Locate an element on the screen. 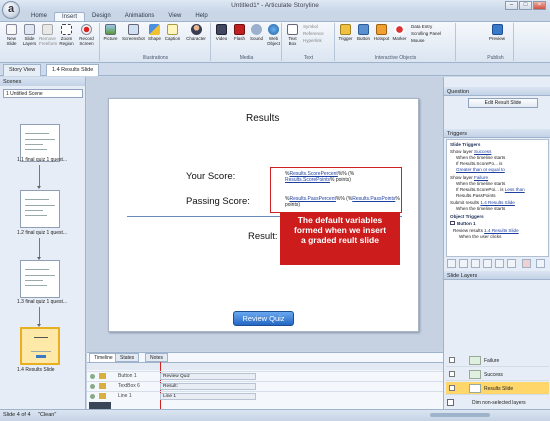  tab-states: States is located at coordinates (127, 357).